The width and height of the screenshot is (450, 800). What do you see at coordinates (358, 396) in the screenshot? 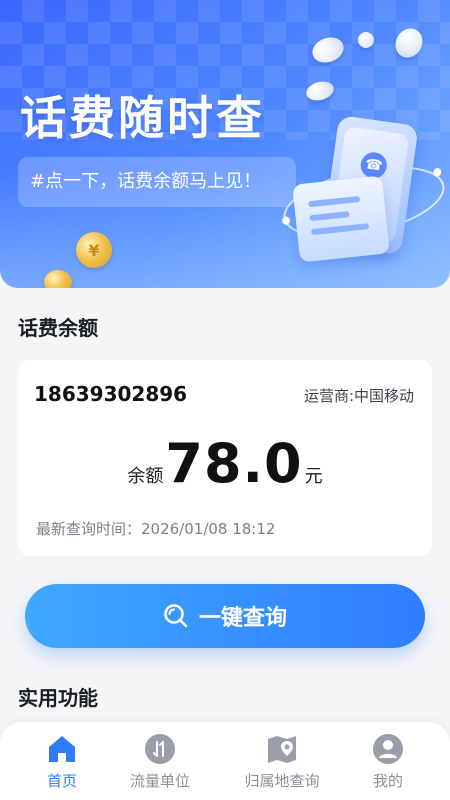
I see `operator-label: 运营商:中国移动` at bounding box center [358, 396].